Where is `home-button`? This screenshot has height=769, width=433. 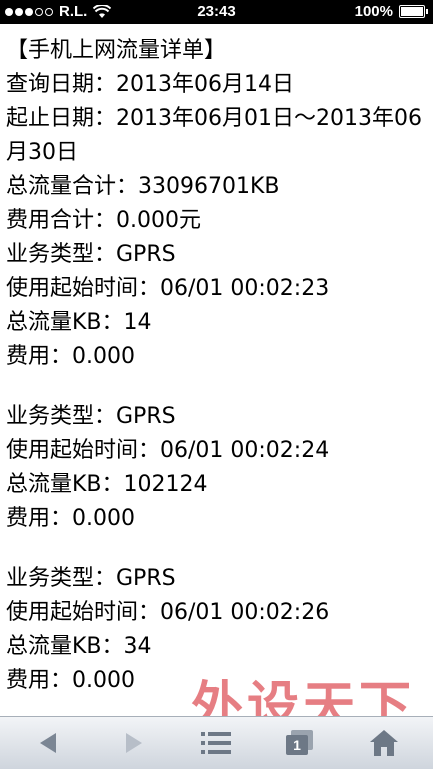 home-button is located at coordinates (384, 743).